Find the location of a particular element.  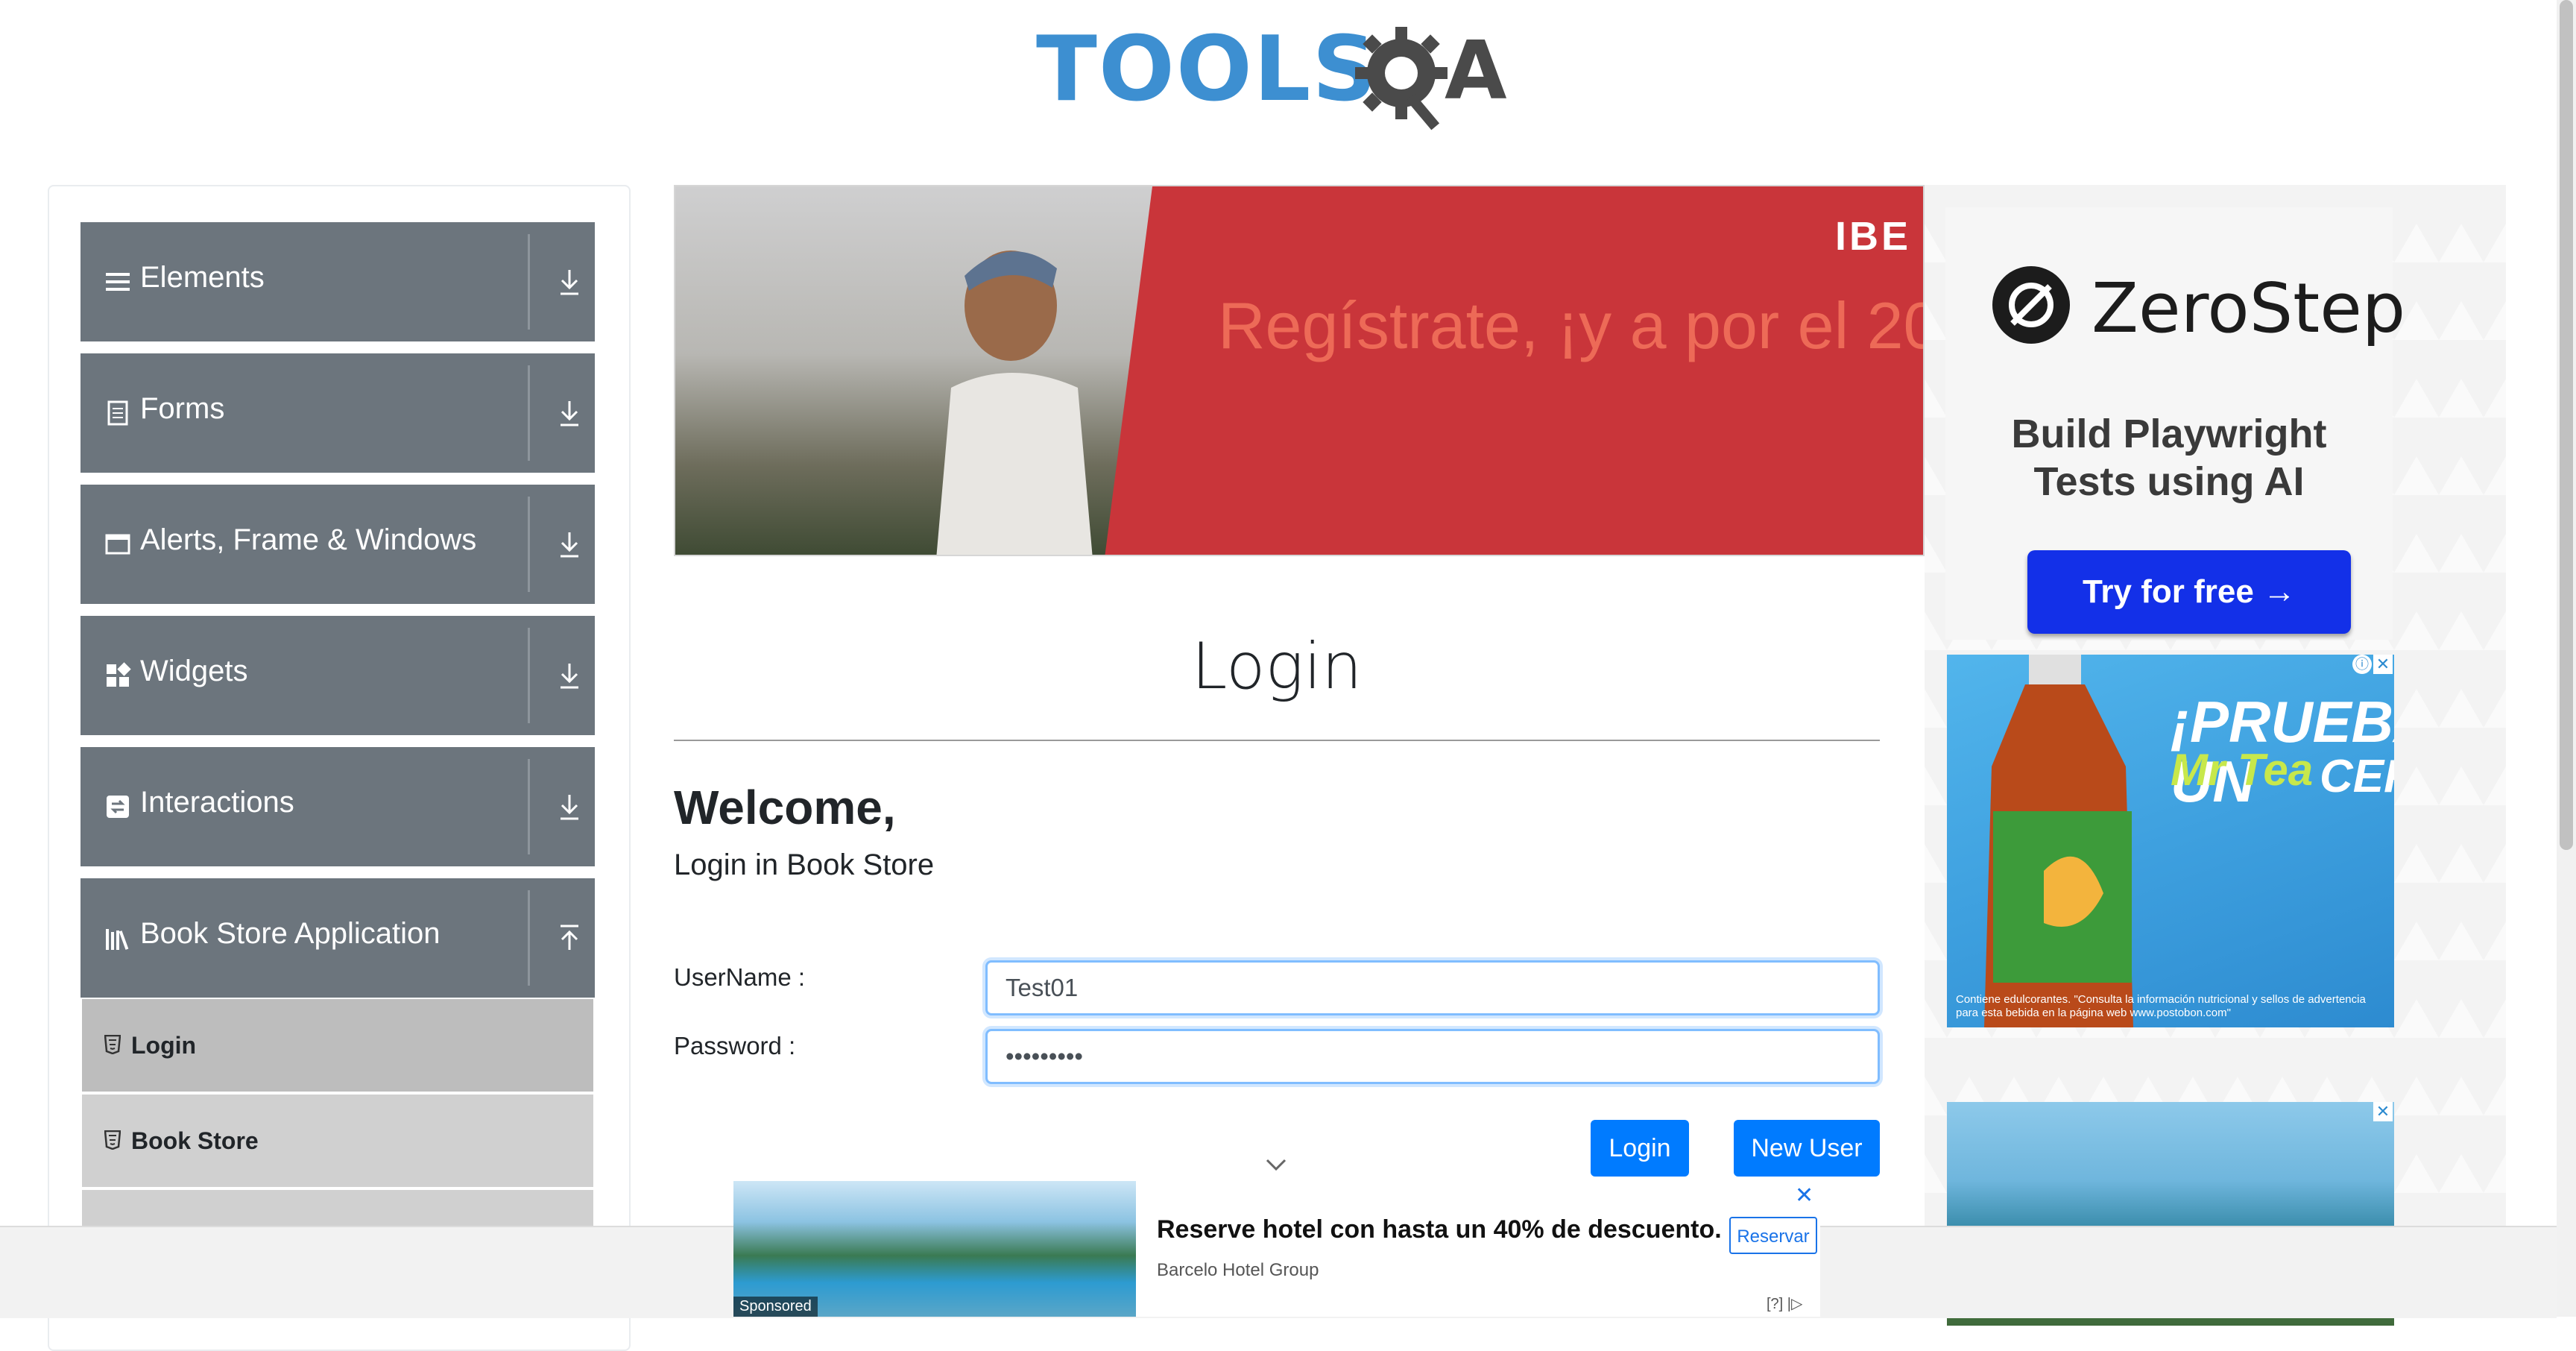

close-icon: ✕ is located at coordinates (1804, 1195).